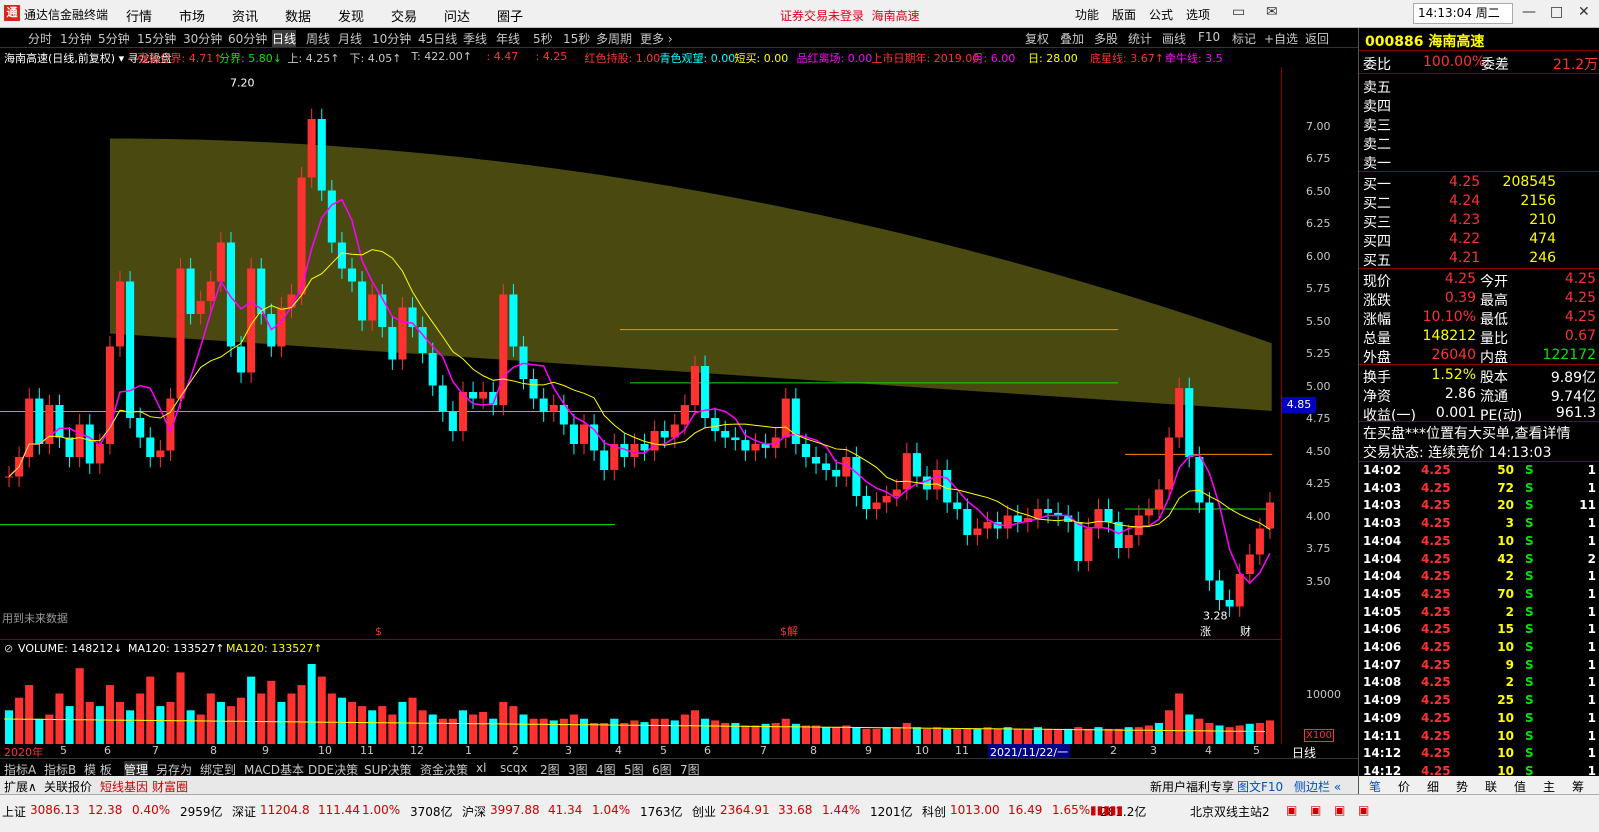  Describe the element at coordinates (1433, 786) in the screenshot. I see `panel-tab: 细` at that location.